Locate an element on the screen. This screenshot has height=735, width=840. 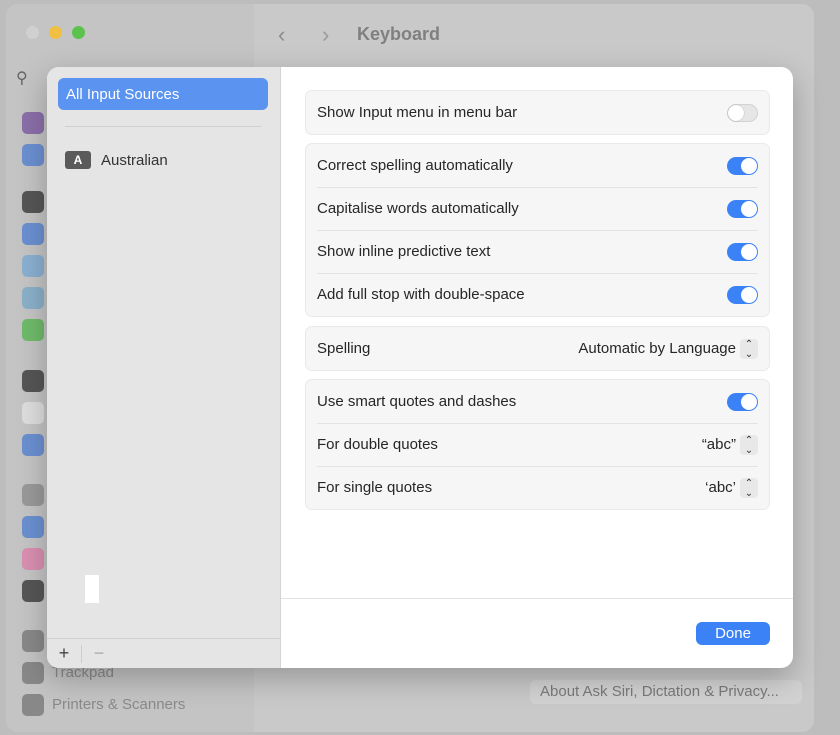
popup-button: “abc” ⌃ ⌄ is located at coordinates (729, 444).